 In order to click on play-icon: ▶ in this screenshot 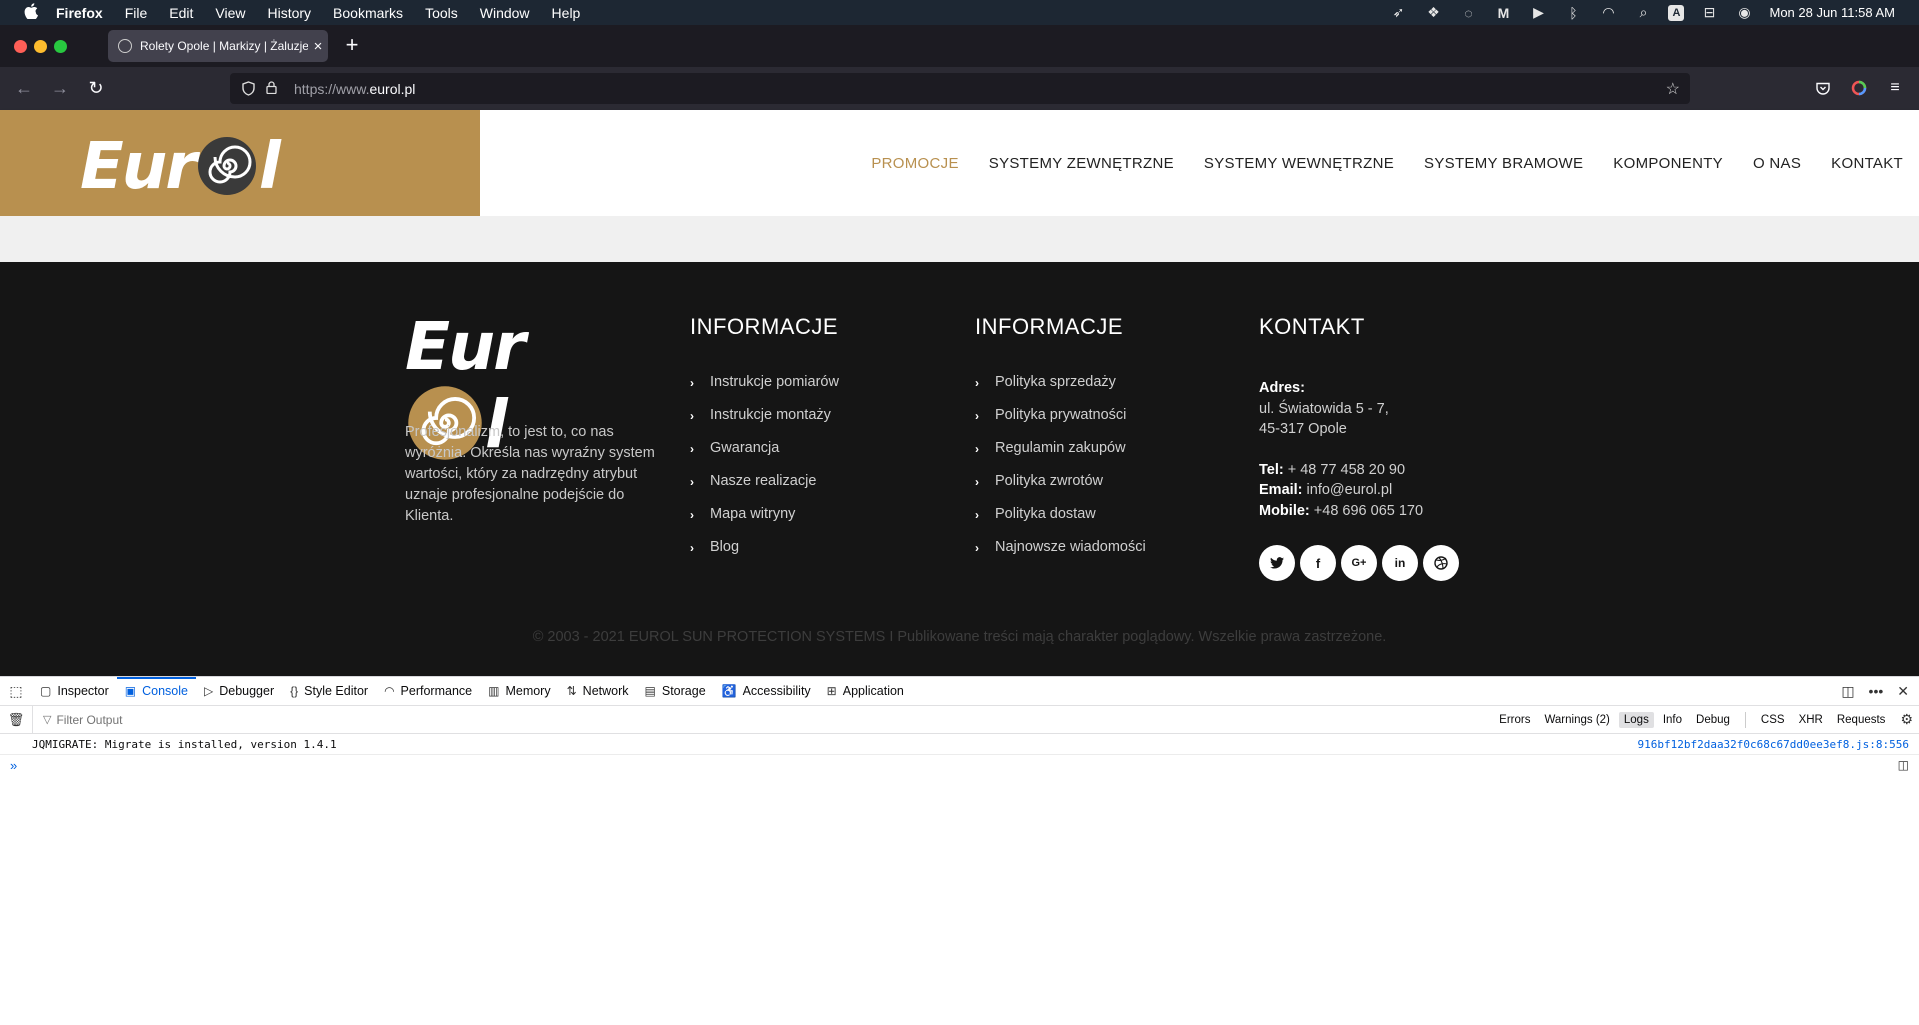, I will do `click(1538, 13)`.